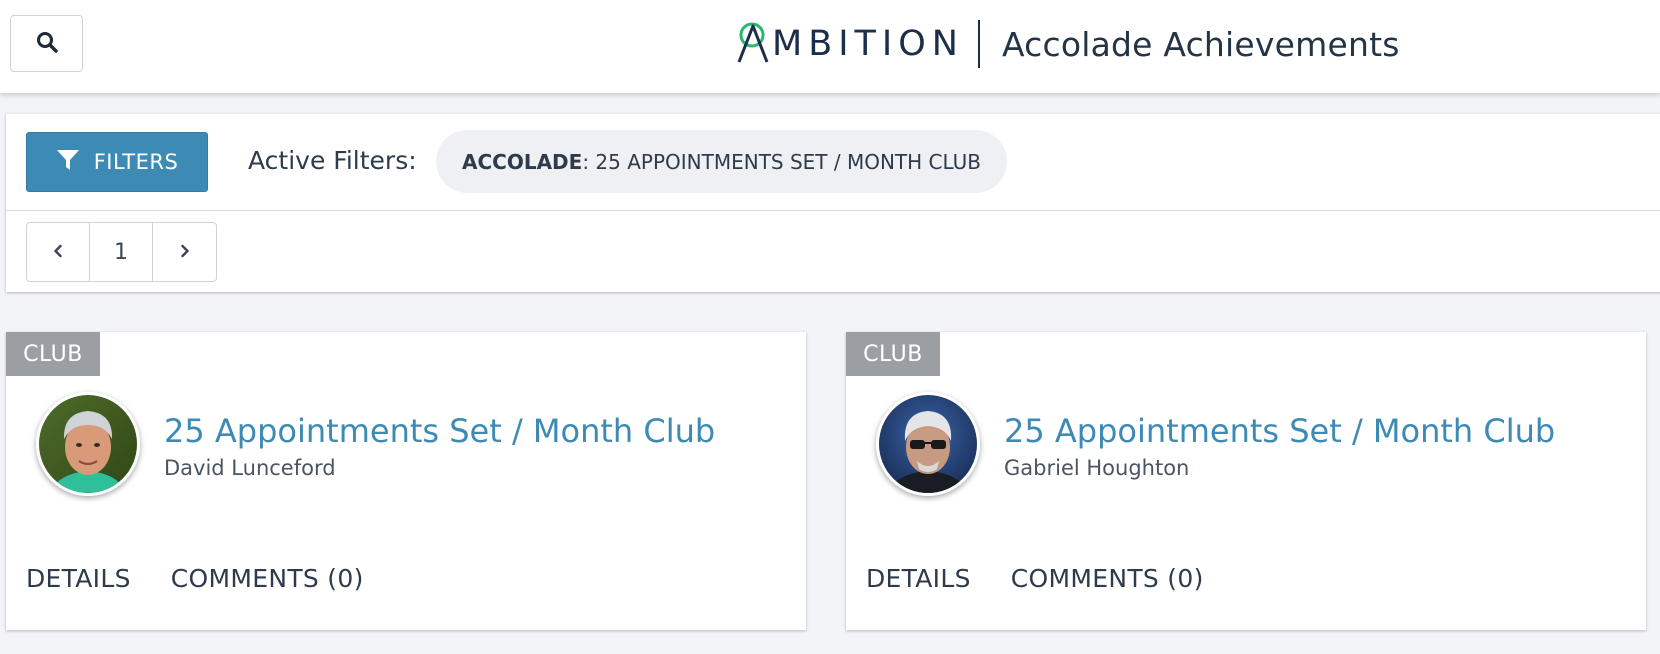 This screenshot has width=1660, height=654. I want to click on pagination: 1, so click(121, 252).